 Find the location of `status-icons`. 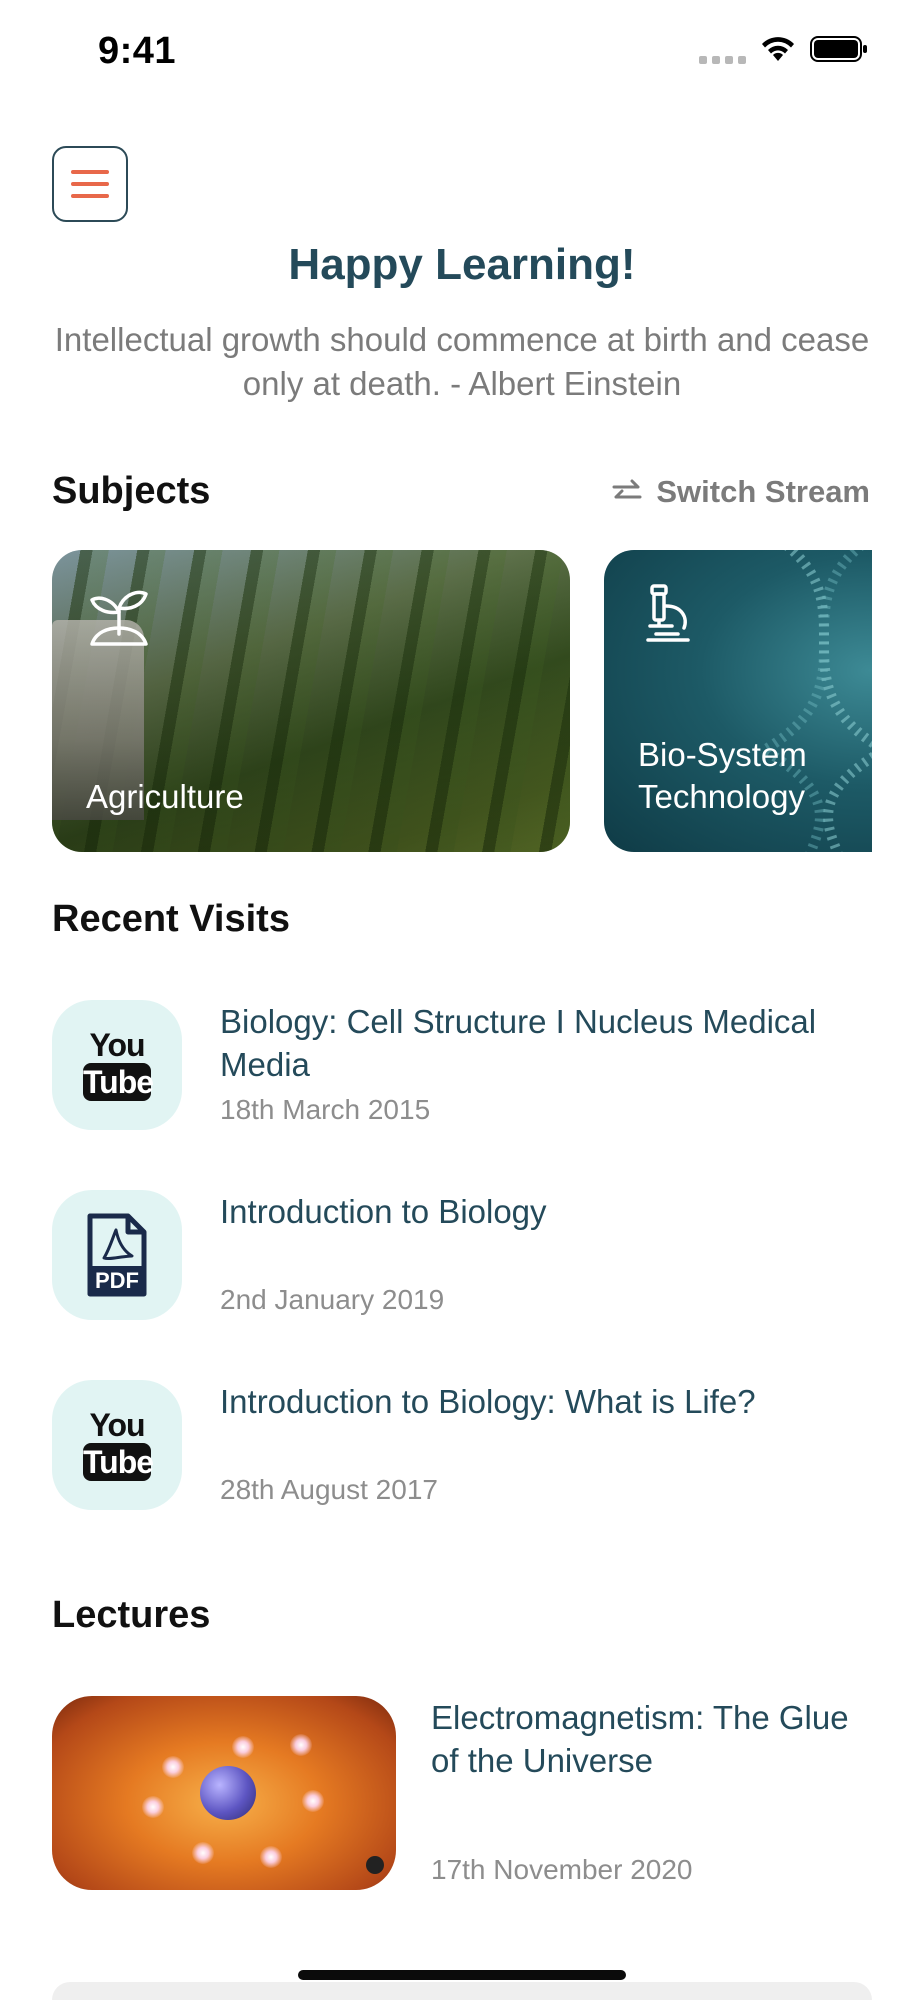

status-icons is located at coordinates (783, 49).